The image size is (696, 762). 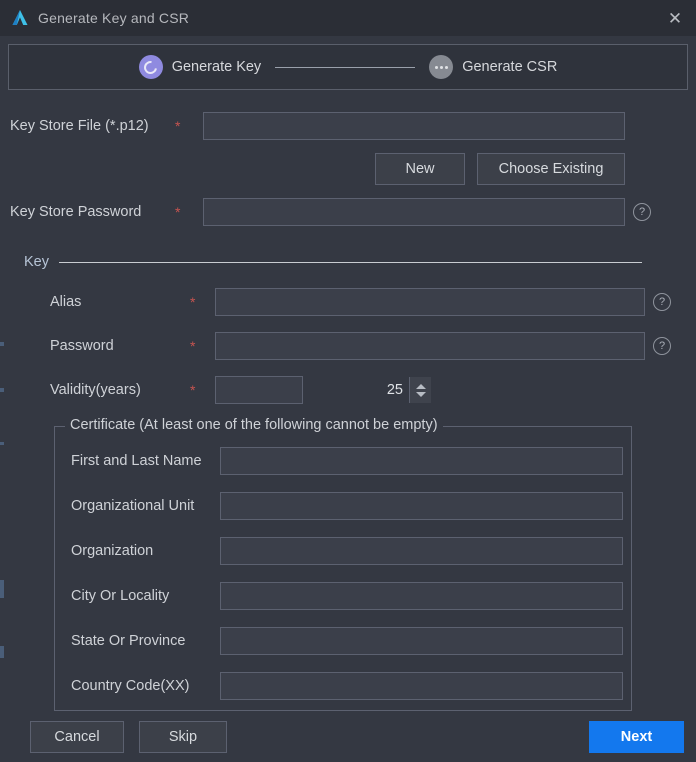 I want to click on first-and-last-name-input, so click(x=421, y=461).